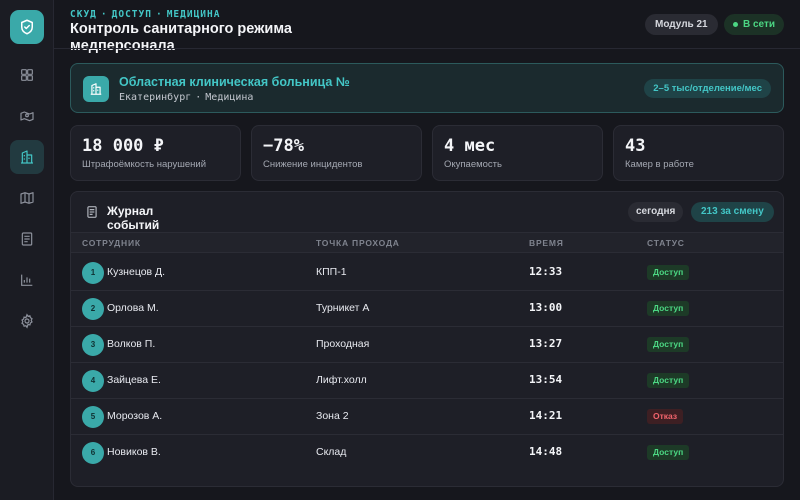  I want to click on sidebar-item-settings, so click(27, 321).